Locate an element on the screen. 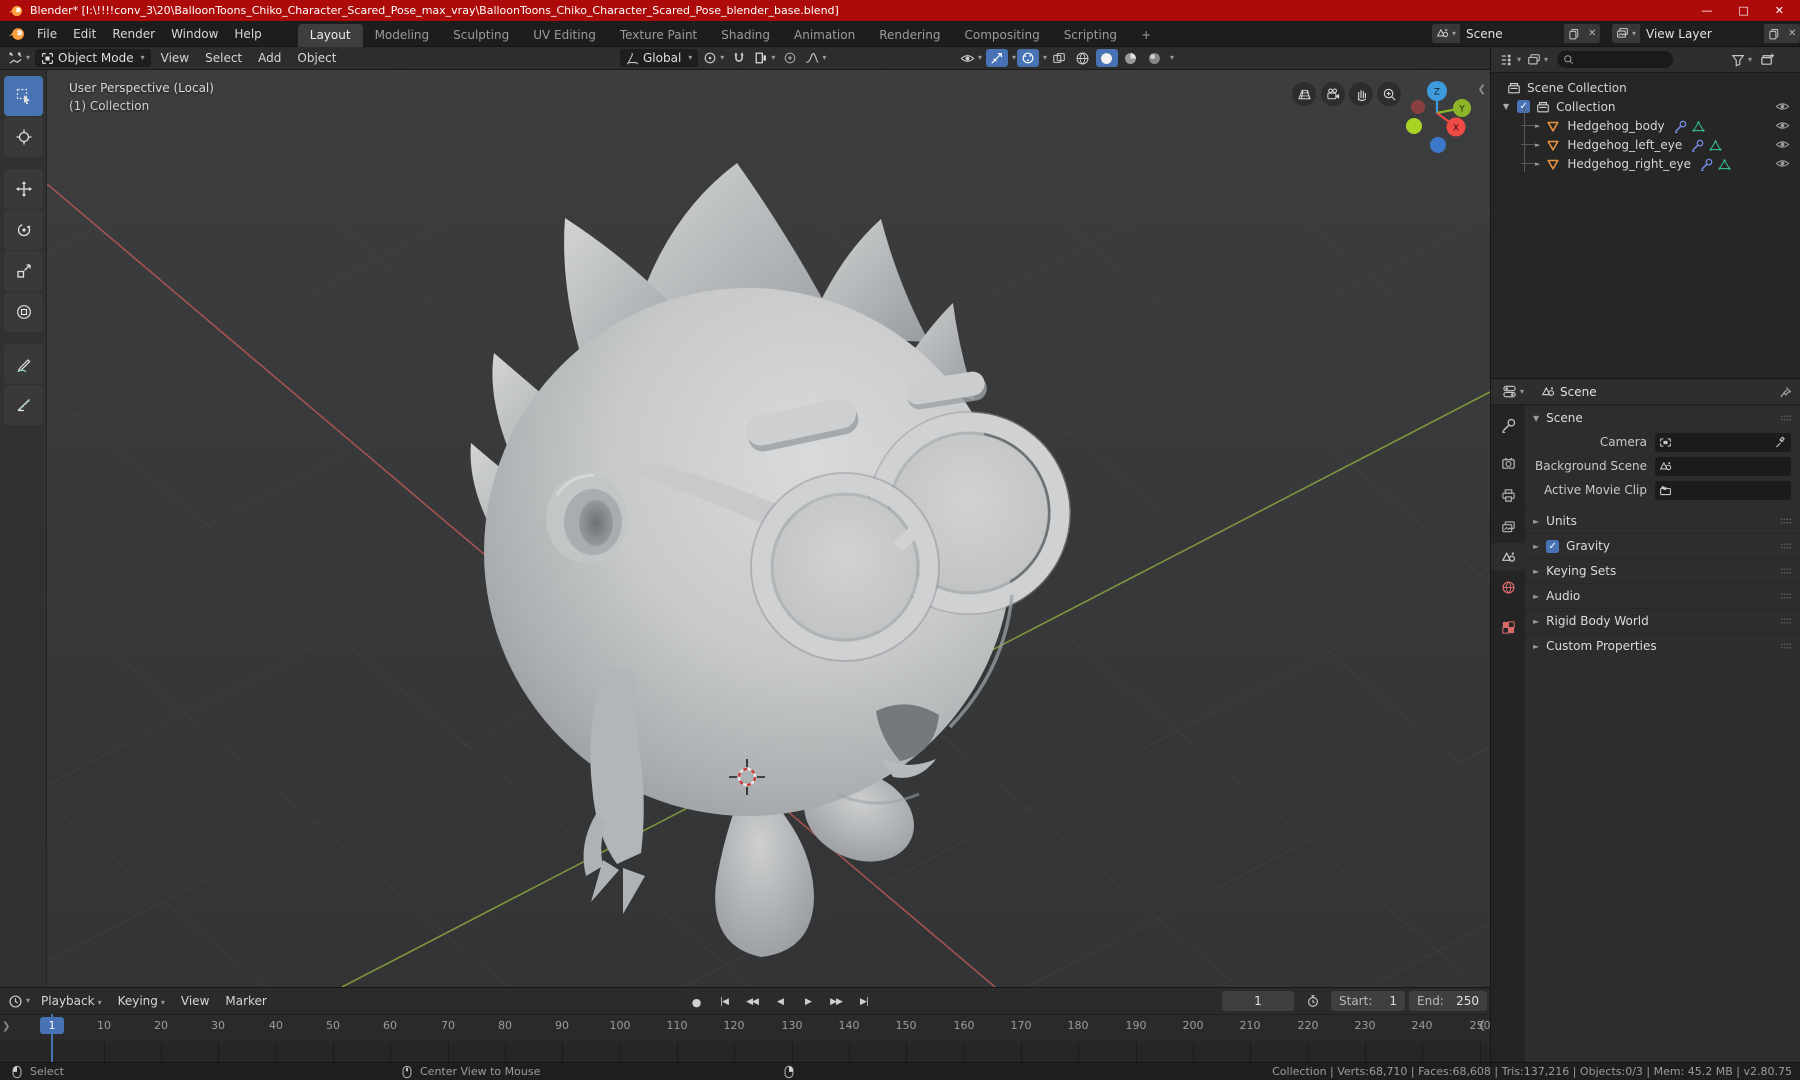 The image size is (1800, 1080). menu-help: Help is located at coordinates (247, 34).